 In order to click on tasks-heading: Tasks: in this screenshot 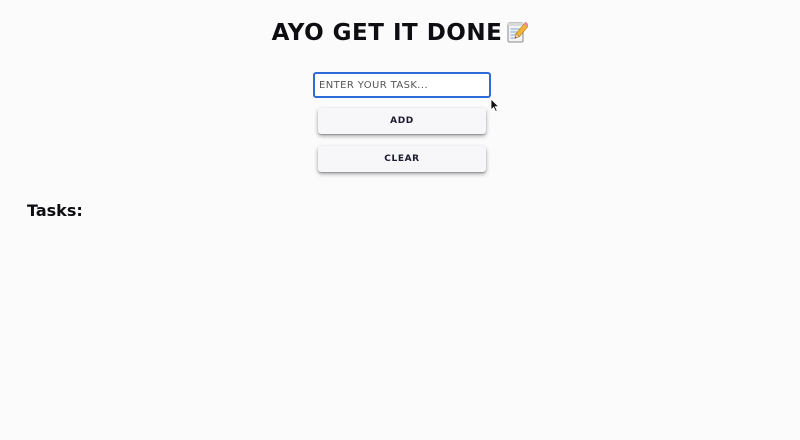, I will do `click(55, 210)`.